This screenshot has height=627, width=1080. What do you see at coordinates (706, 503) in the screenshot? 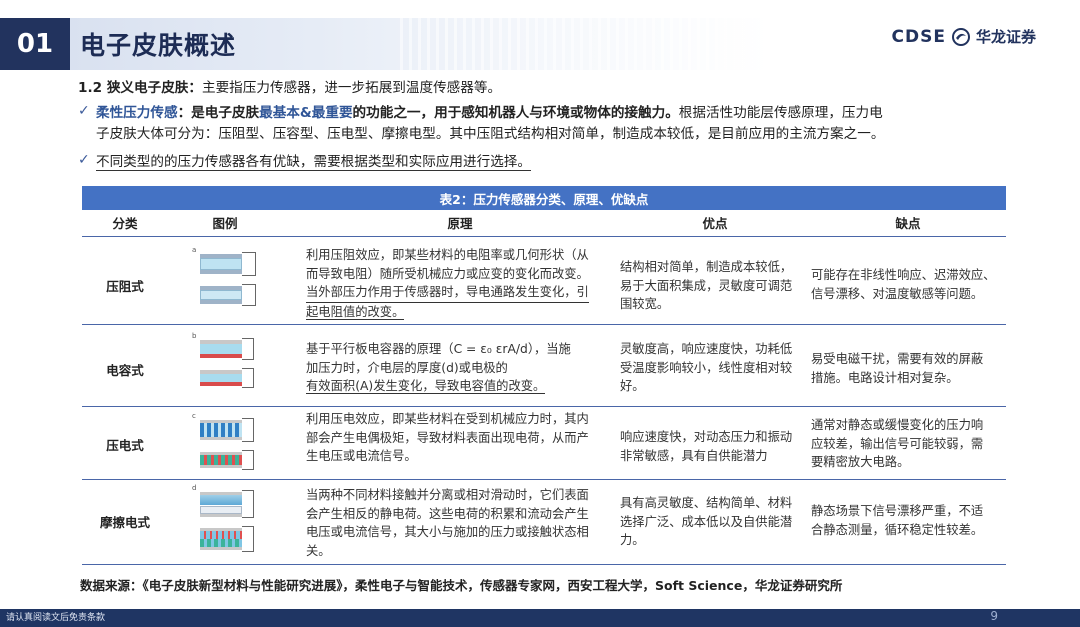
I see `pros-line: 具有高灵敏度、结构简单、材料` at bounding box center [706, 503].